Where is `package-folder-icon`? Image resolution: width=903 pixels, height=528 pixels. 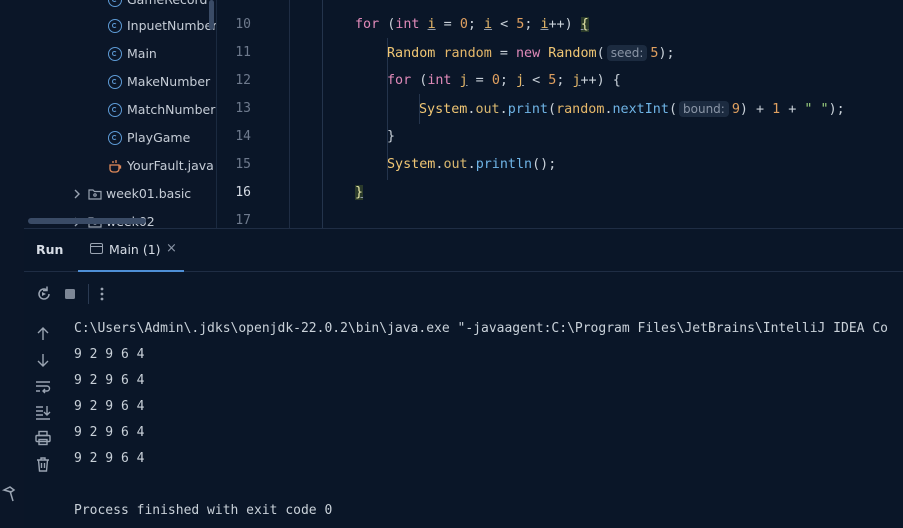
package-folder-icon is located at coordinates (95, 194).